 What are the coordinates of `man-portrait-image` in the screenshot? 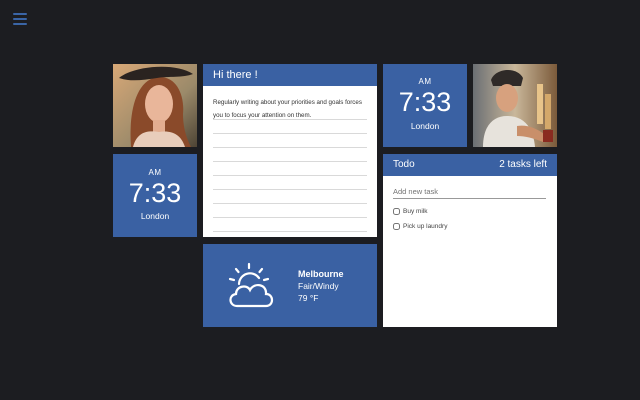 It's located at (515, 105).